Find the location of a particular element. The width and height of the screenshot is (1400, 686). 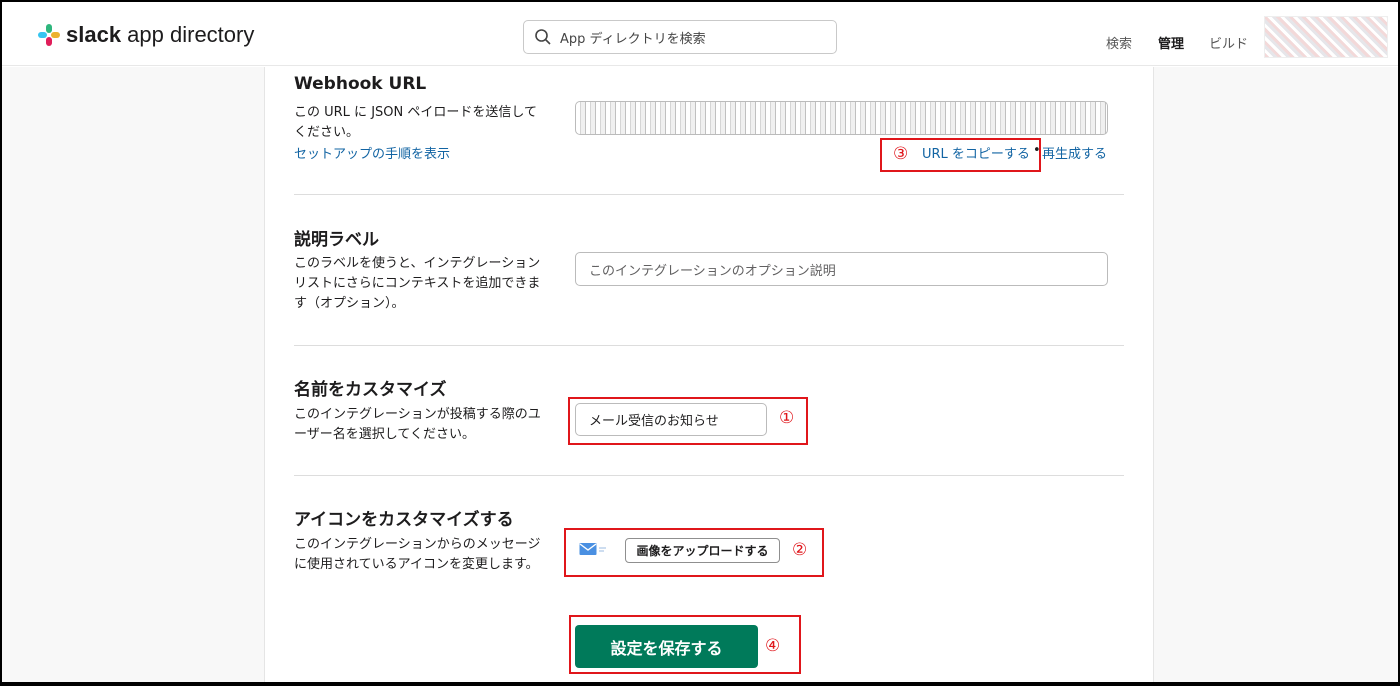

nav-manage: 管理 is located at coordinates (1171, 42).